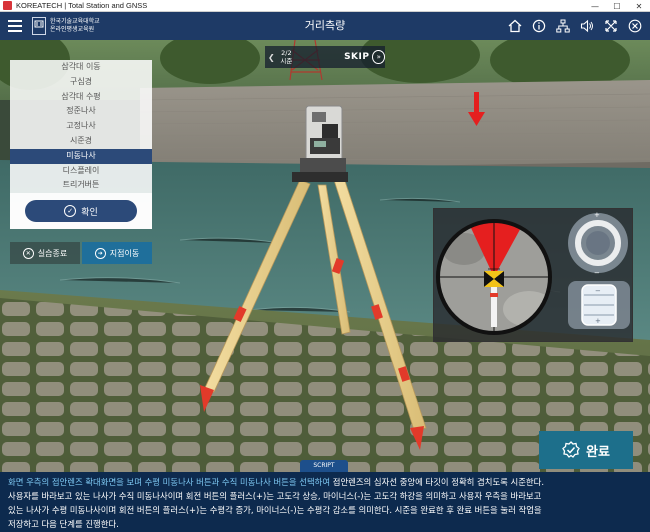 Image resolution: width=650 pixels, height=532 pixels. What do you see at coordinates (81, 185) in the screenshot?
I see `menu-item-trigger-button: 트리거버튼` at bounding box center [81, 185].